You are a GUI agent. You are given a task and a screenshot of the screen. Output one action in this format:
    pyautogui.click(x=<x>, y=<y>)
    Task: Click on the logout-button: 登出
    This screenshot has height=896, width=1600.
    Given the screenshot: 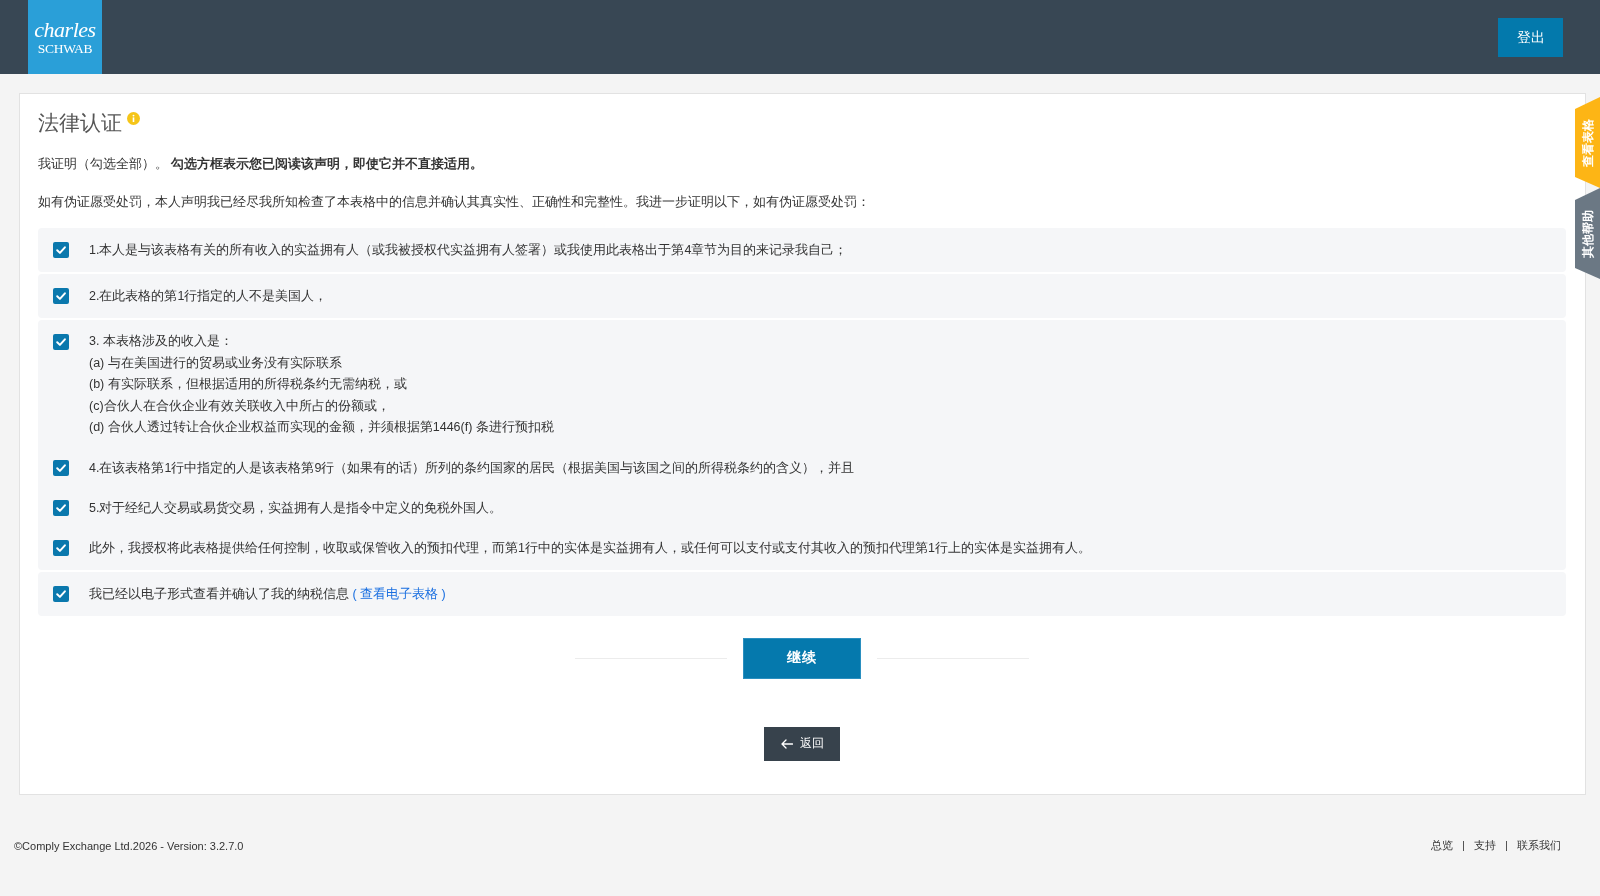 What is the action you would take?
    pyautogui.click(x=1530, y=37)
    